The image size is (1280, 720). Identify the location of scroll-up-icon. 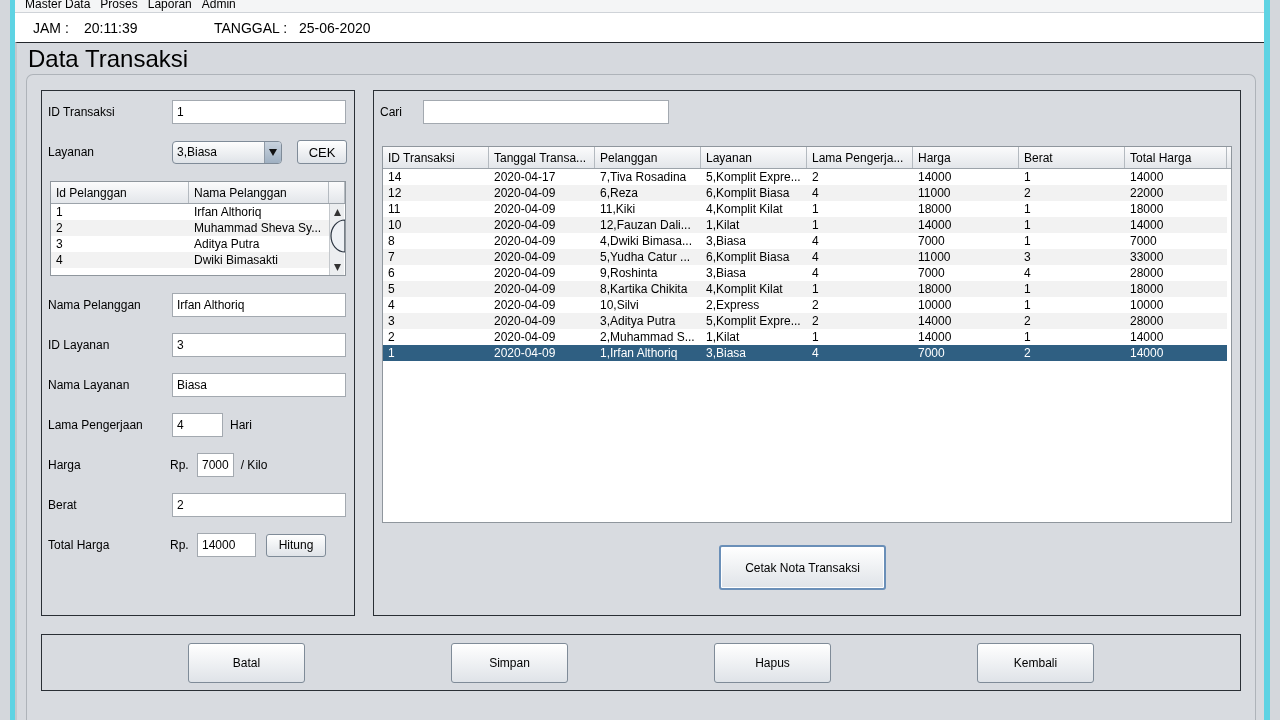
(337, 212).